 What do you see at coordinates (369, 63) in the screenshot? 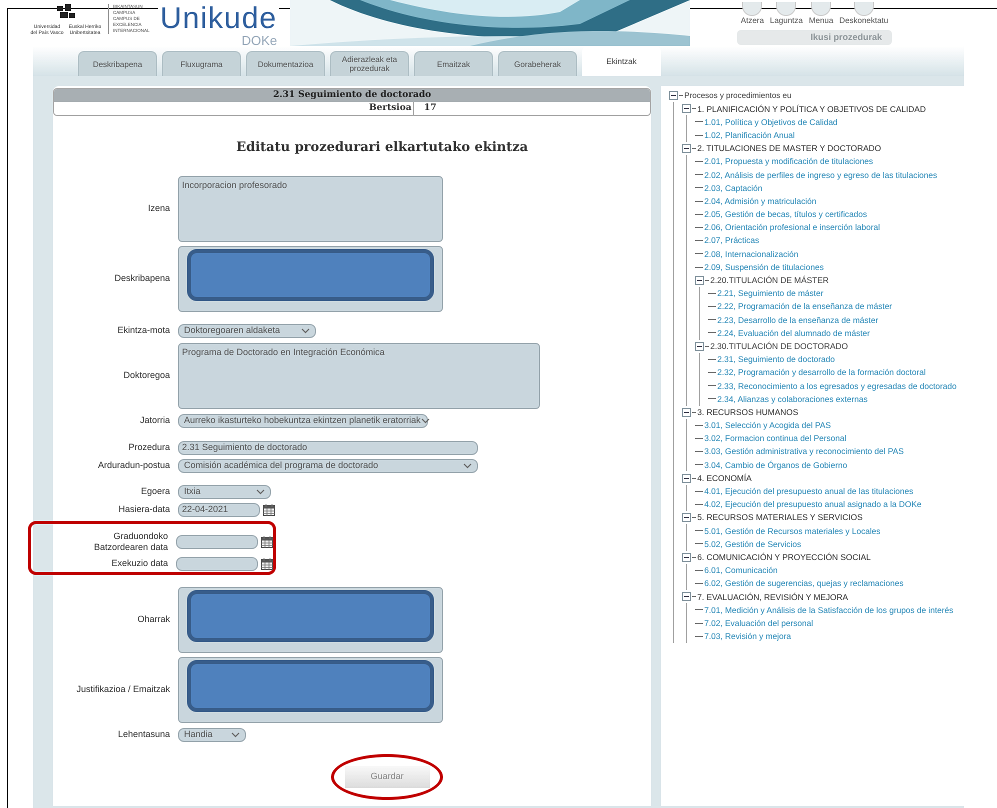
I see `tab: Adierazleak eta prozedurak` at bounding box center [369, 63].